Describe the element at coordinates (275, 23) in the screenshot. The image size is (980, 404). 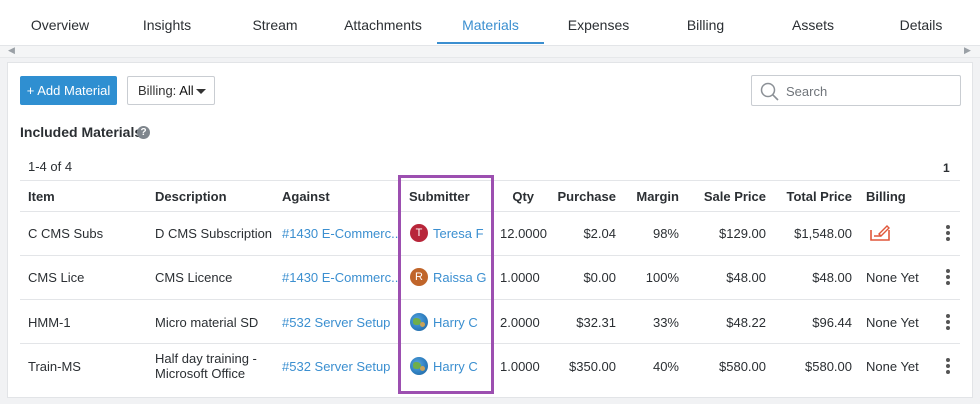
I see `tab-stream: Stream` at that location.